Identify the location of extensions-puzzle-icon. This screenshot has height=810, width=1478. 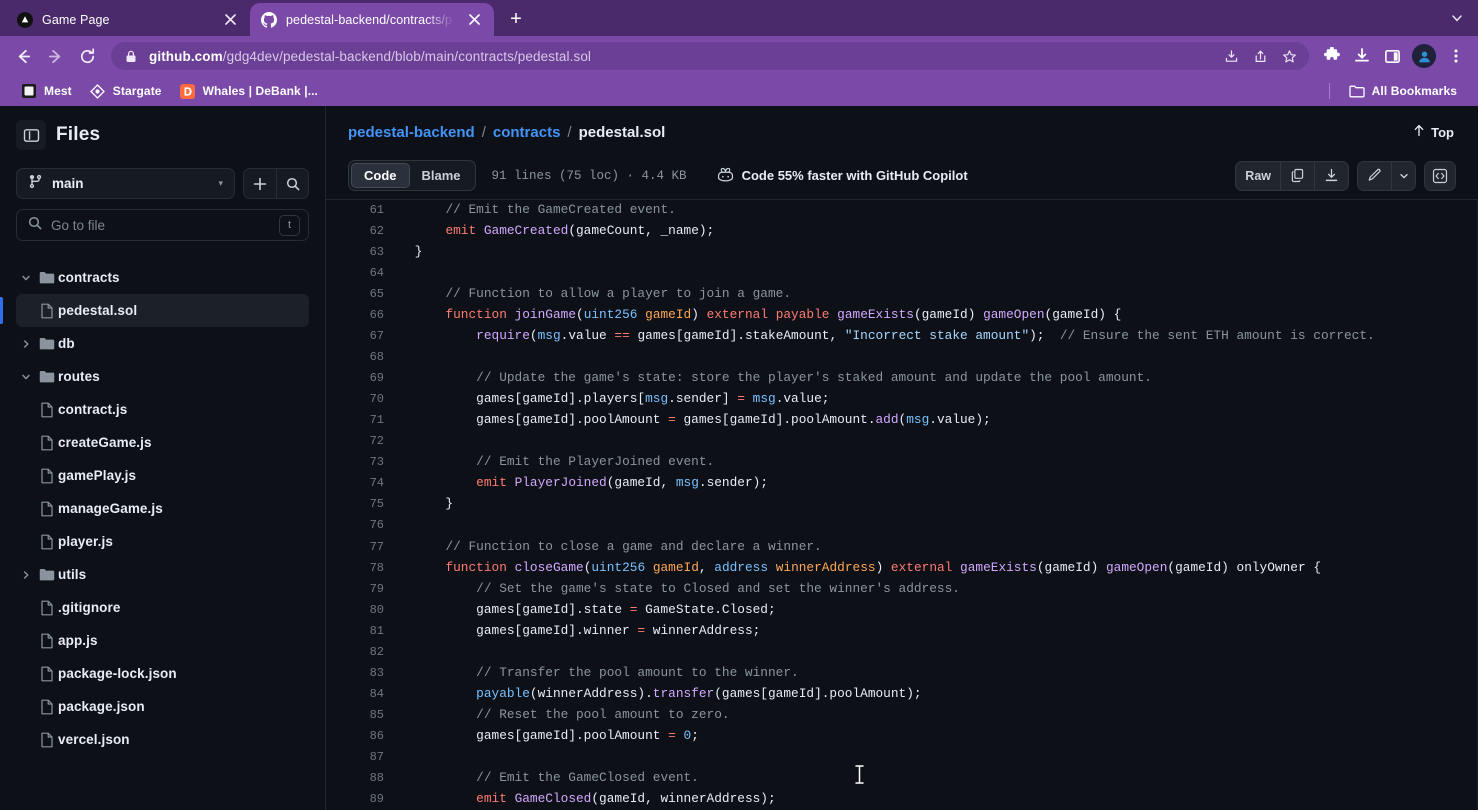
(1332, 56).